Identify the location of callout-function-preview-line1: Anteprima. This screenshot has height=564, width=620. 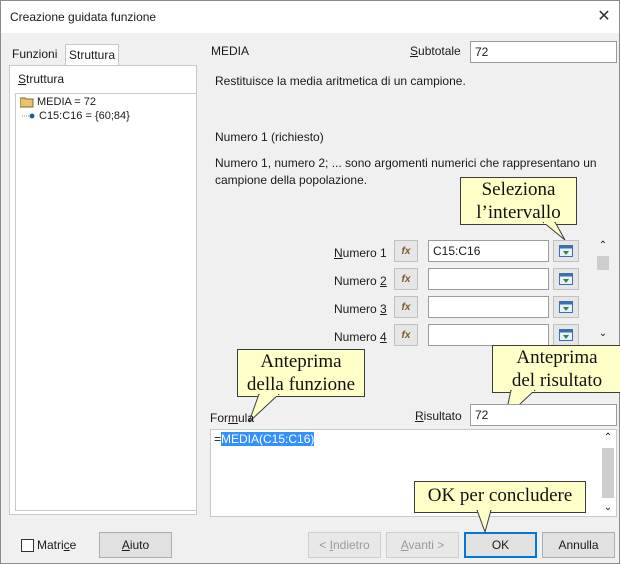
(301, 361).